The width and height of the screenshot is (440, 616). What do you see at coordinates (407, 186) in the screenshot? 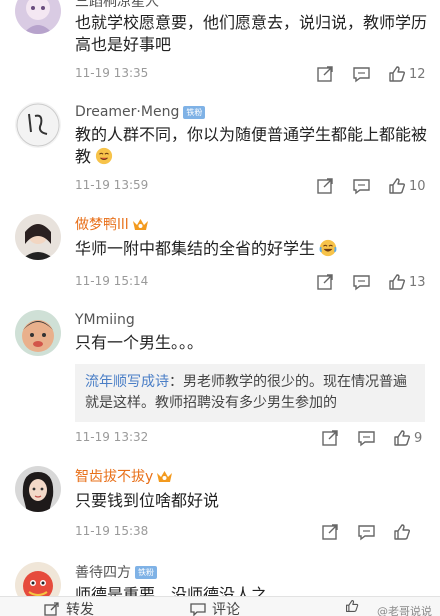
I see `like-button: 10` at bounding box center [407, 186].